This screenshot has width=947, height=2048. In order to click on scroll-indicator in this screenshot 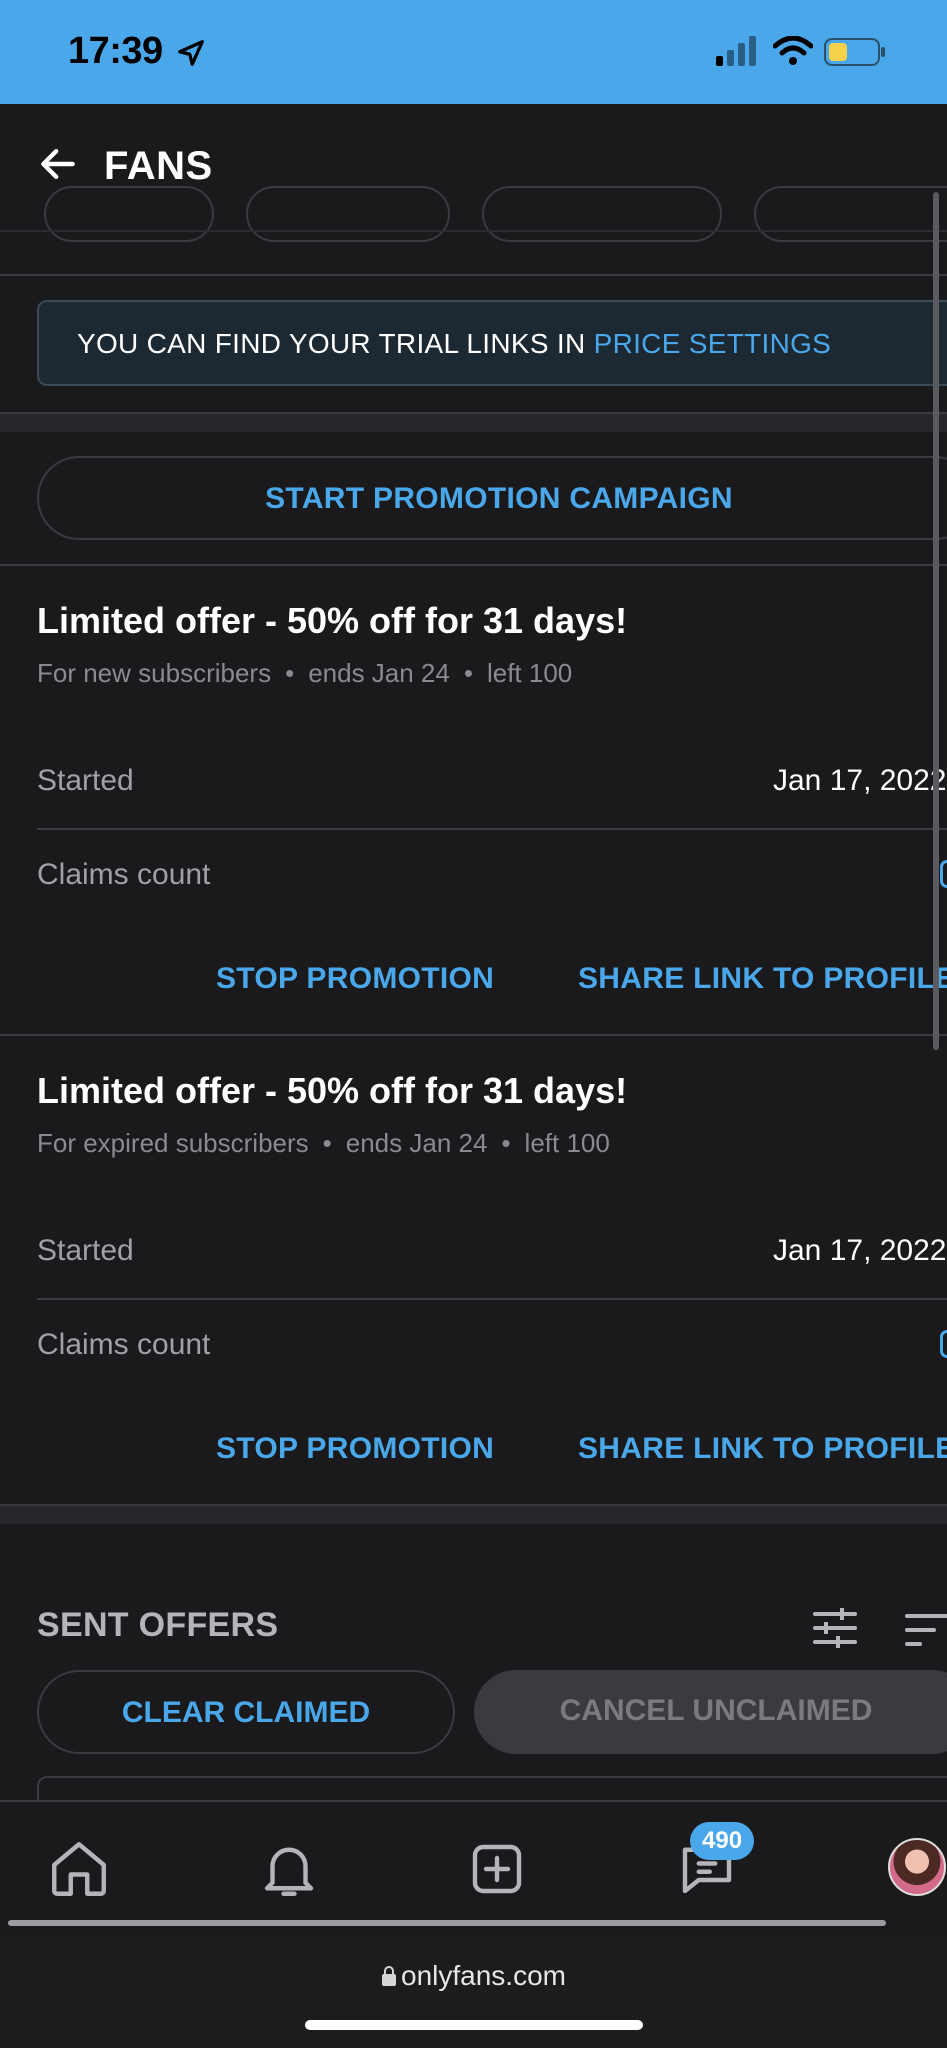, I will do `click(447, 1923)`.